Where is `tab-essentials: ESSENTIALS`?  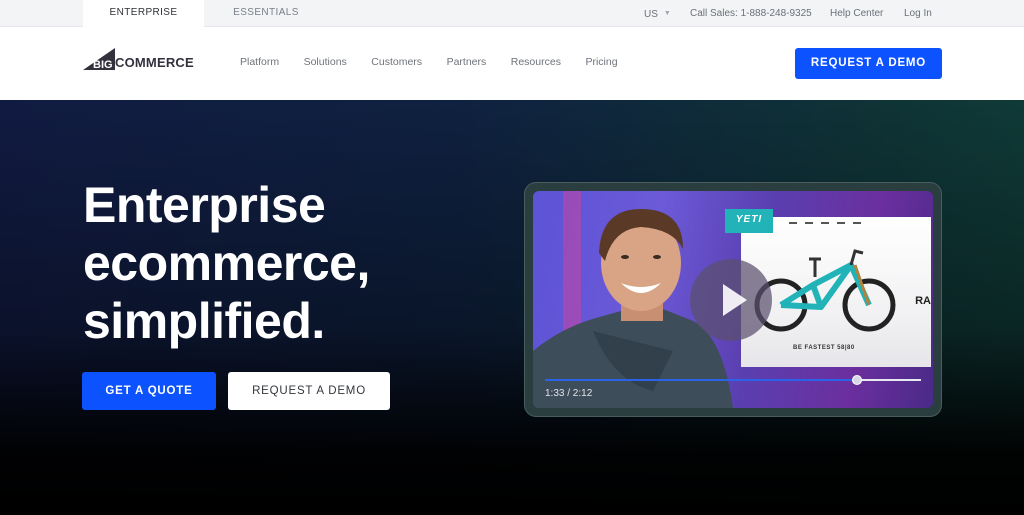 tab-essentials: ESSENTIALS is located at coordinates (266, 13).